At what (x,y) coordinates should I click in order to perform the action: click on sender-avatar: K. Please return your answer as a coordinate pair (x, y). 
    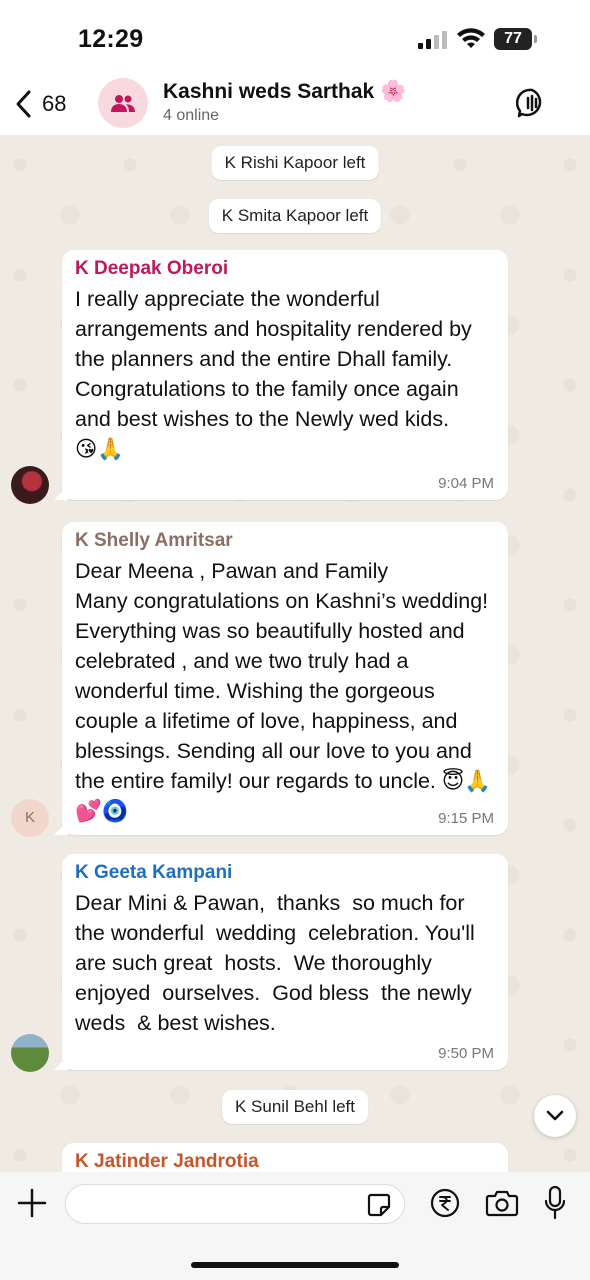
    Looking at the image, I should click on (30, 818).